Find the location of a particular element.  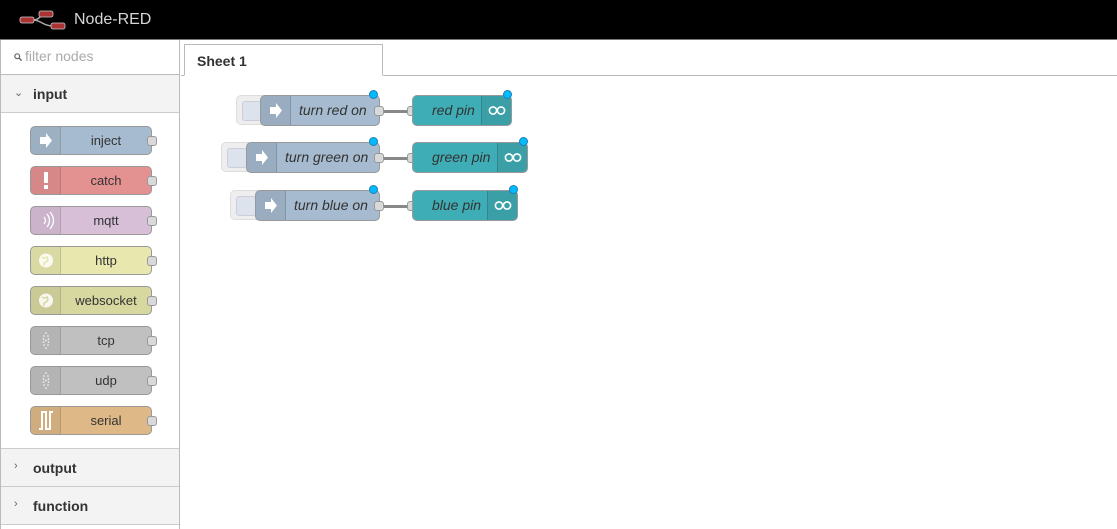

flow-node-inject: turn blue on is located at coordinates (317, 205).